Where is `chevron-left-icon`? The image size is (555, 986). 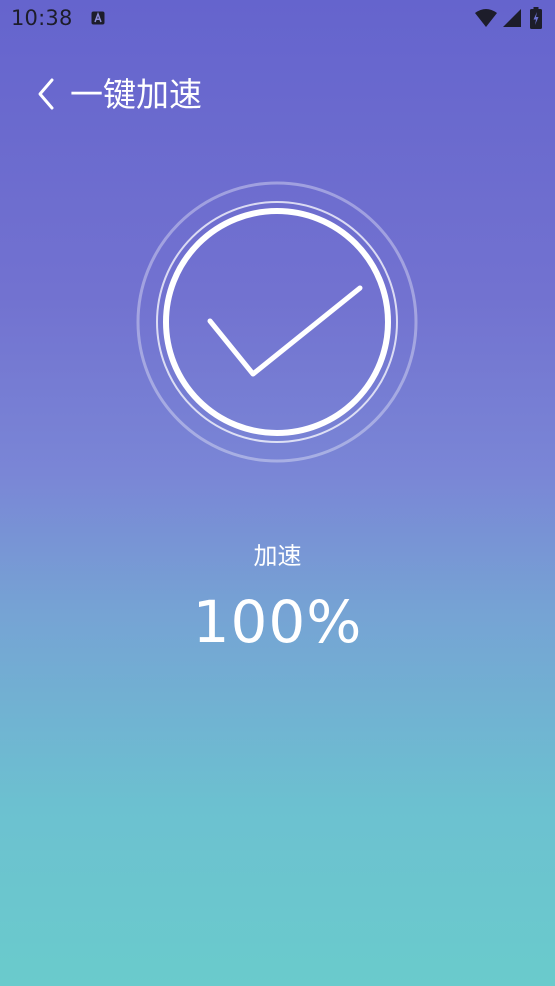
chevron-left-icon is located at coordinates (45, 94).